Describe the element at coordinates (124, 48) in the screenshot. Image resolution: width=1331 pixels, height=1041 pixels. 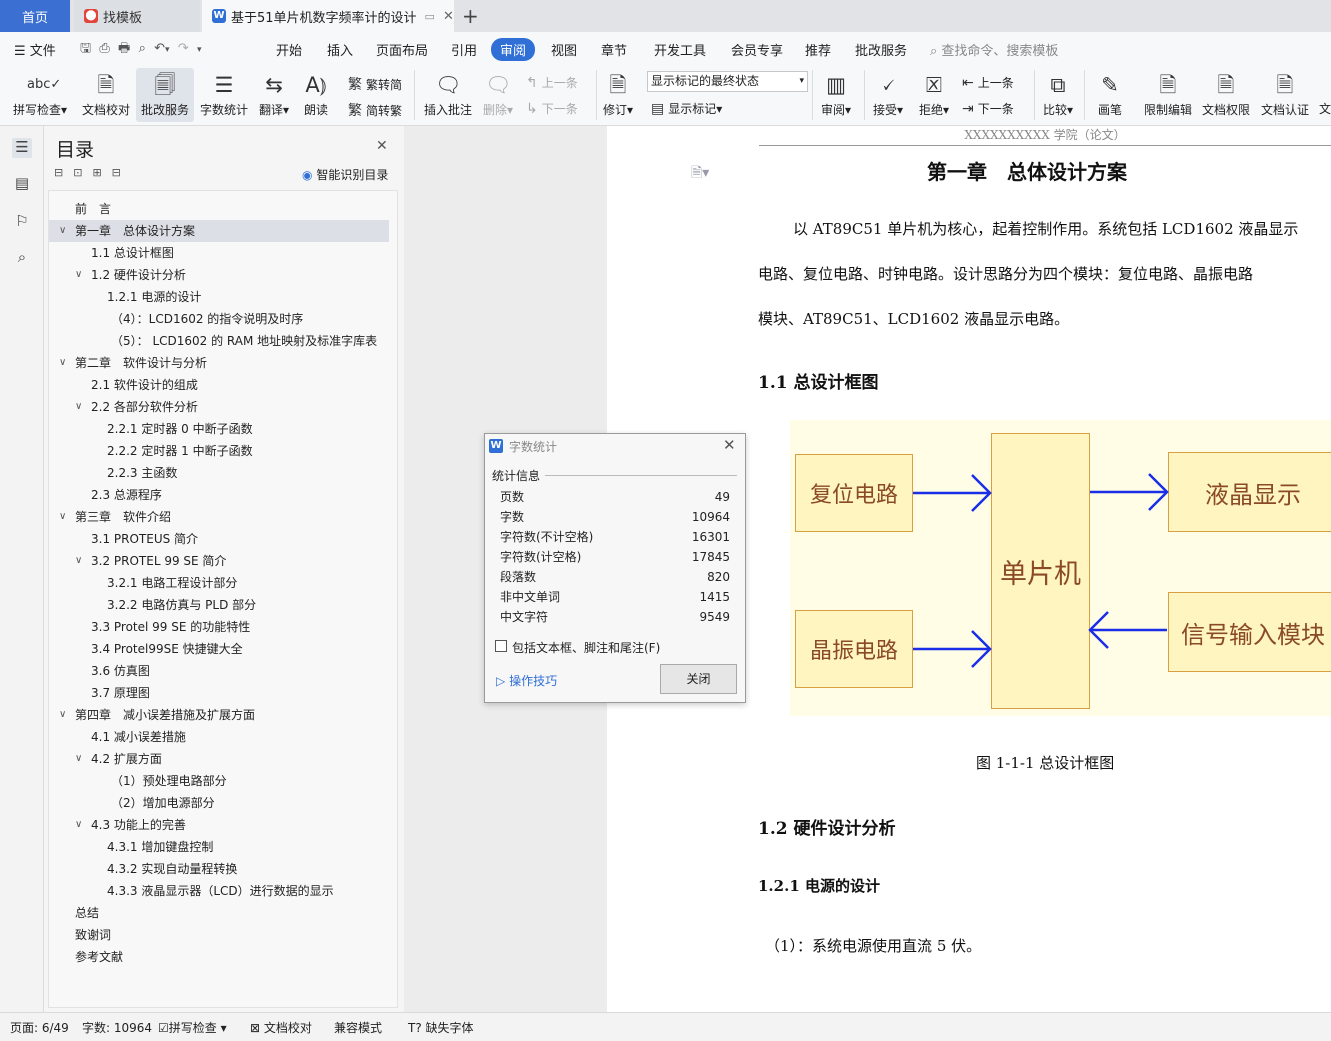
I see `print-icon: 🖶` at that location.